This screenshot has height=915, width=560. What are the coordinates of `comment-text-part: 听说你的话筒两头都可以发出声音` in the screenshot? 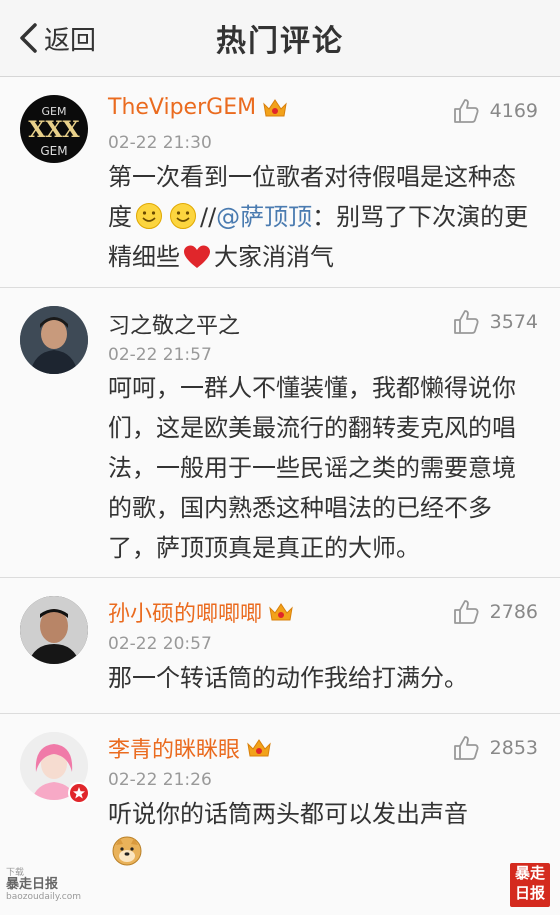 It's located at (288, 814).